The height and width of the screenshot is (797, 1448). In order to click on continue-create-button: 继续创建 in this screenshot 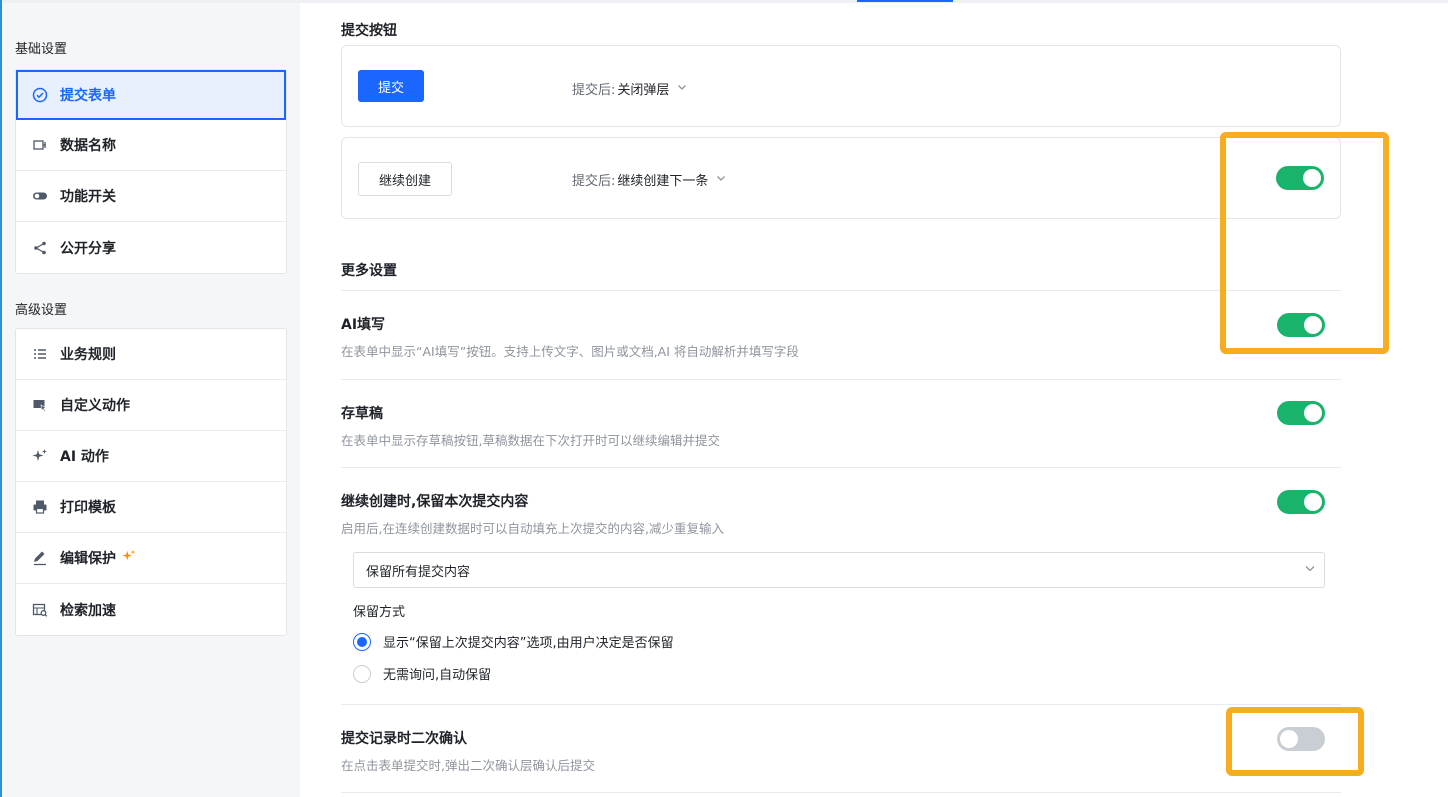, I will do `click(405, 179)`.